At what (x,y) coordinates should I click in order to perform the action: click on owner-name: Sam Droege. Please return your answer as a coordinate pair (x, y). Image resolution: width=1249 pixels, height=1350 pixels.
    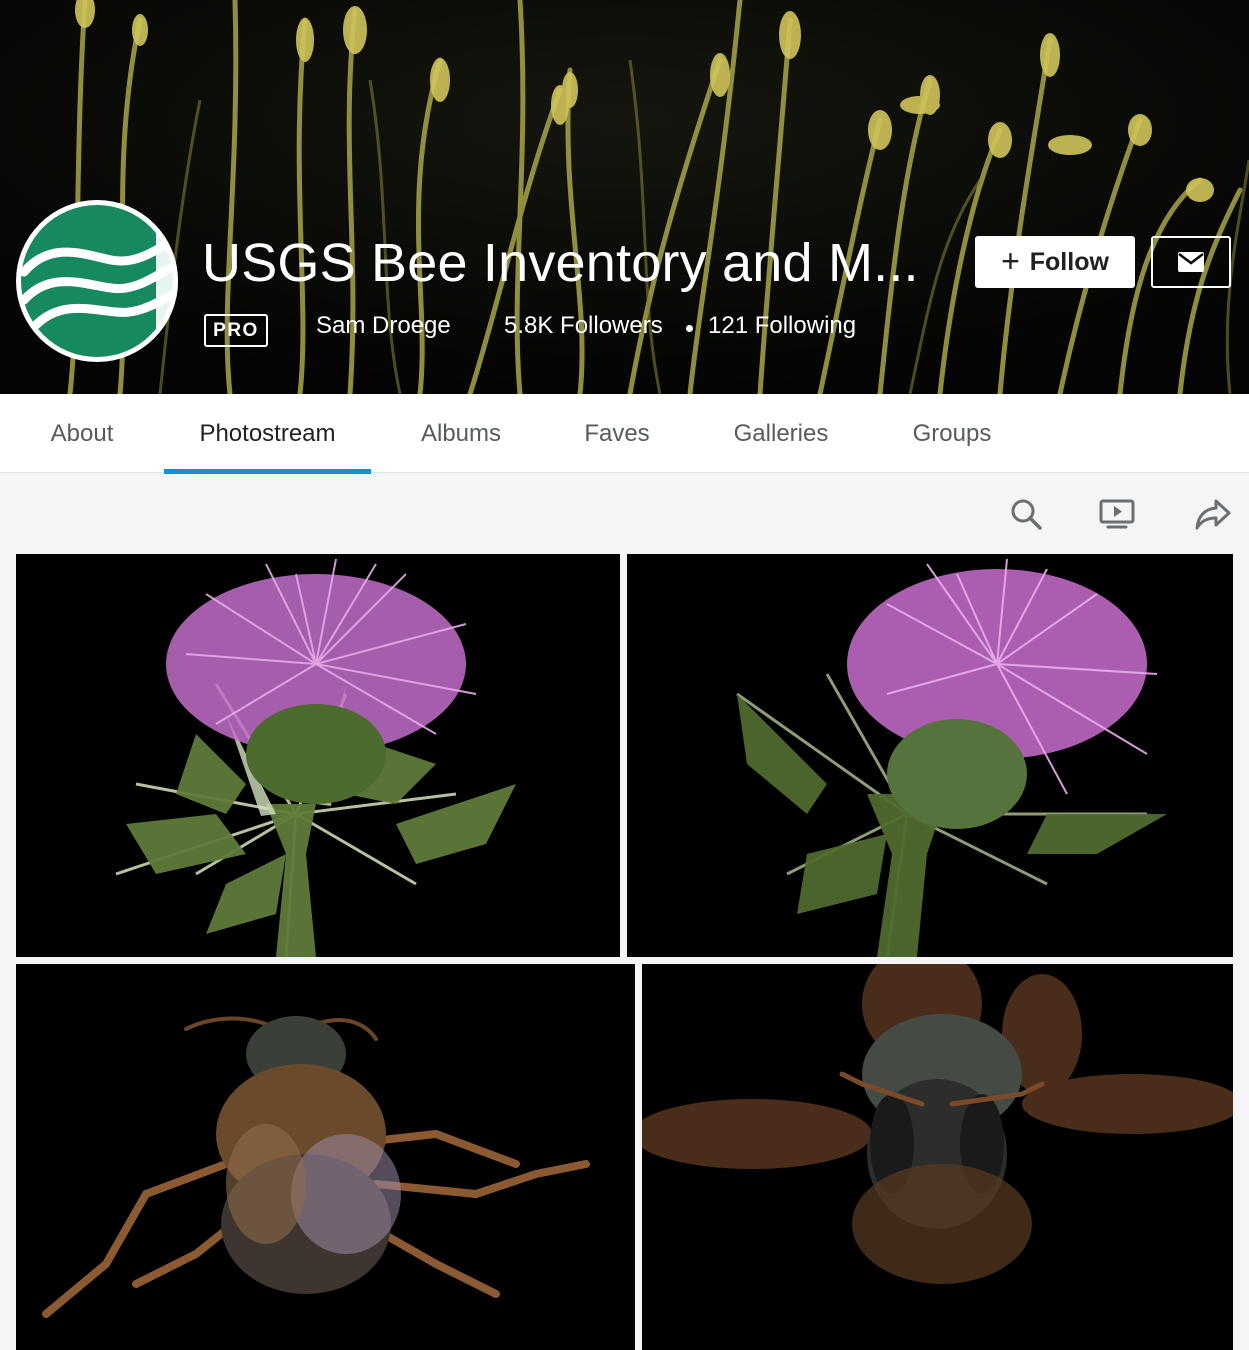
    Looking at the image, I should click on (383, 325).